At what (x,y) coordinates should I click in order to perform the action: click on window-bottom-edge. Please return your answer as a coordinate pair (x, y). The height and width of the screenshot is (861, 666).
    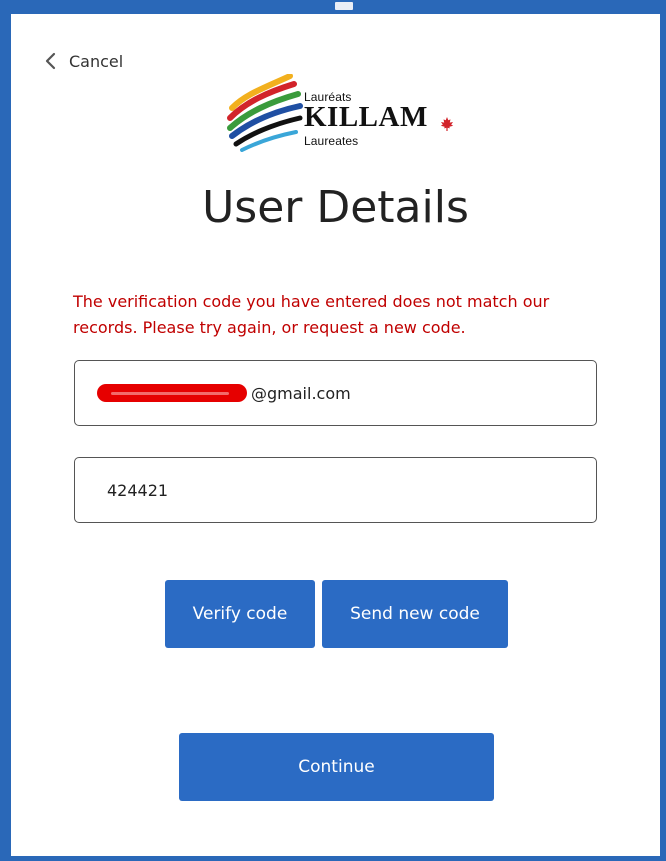
    Looking at the image, I should click on (333, 858).